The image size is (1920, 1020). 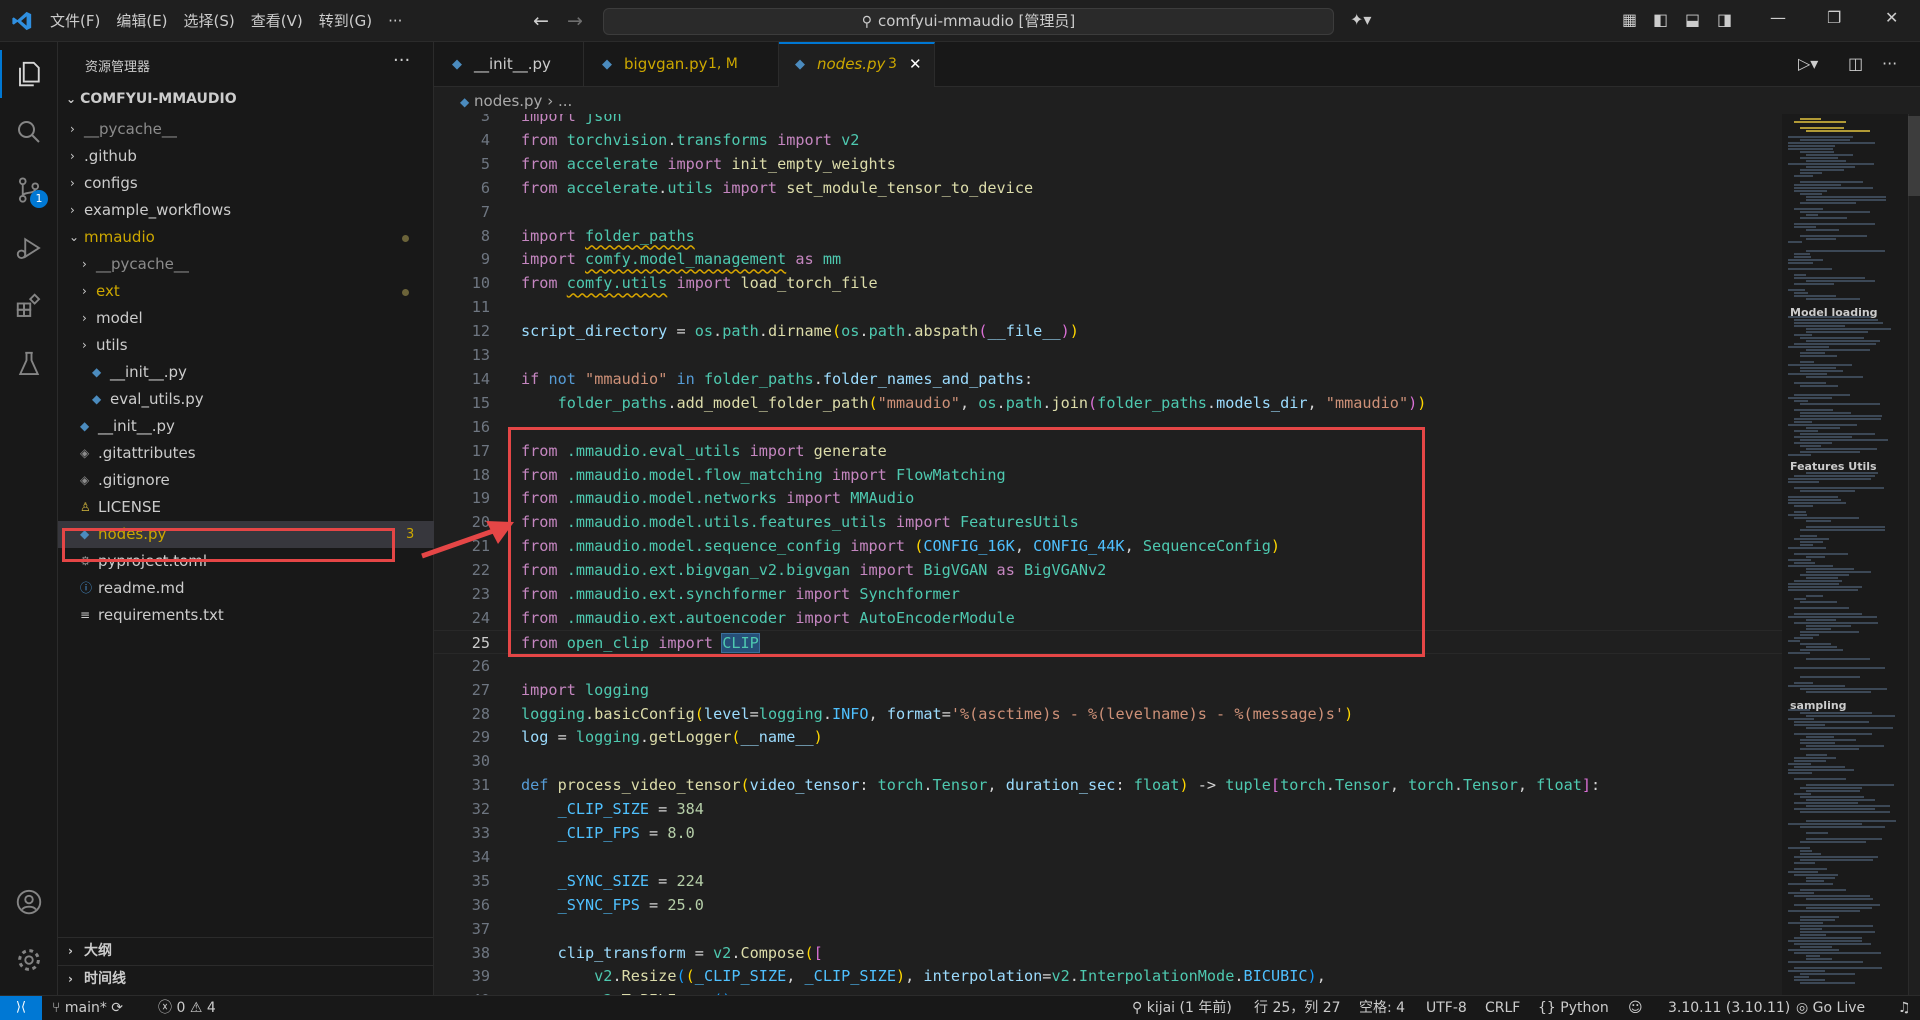 I want to click on code-line: 11, so click(x=1109, y=307).